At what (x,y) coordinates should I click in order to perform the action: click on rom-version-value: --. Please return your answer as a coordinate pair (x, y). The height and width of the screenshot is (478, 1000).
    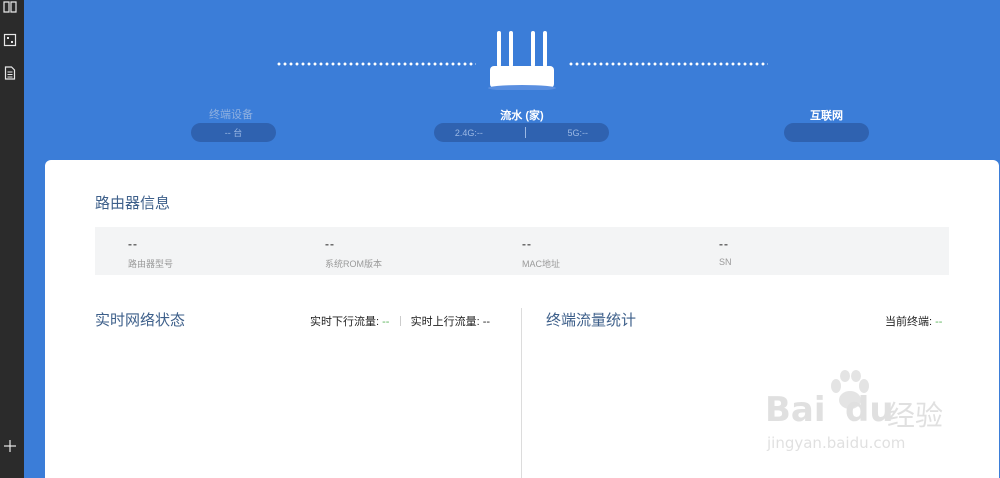
    Looking at the image, I should click on (330, 244).